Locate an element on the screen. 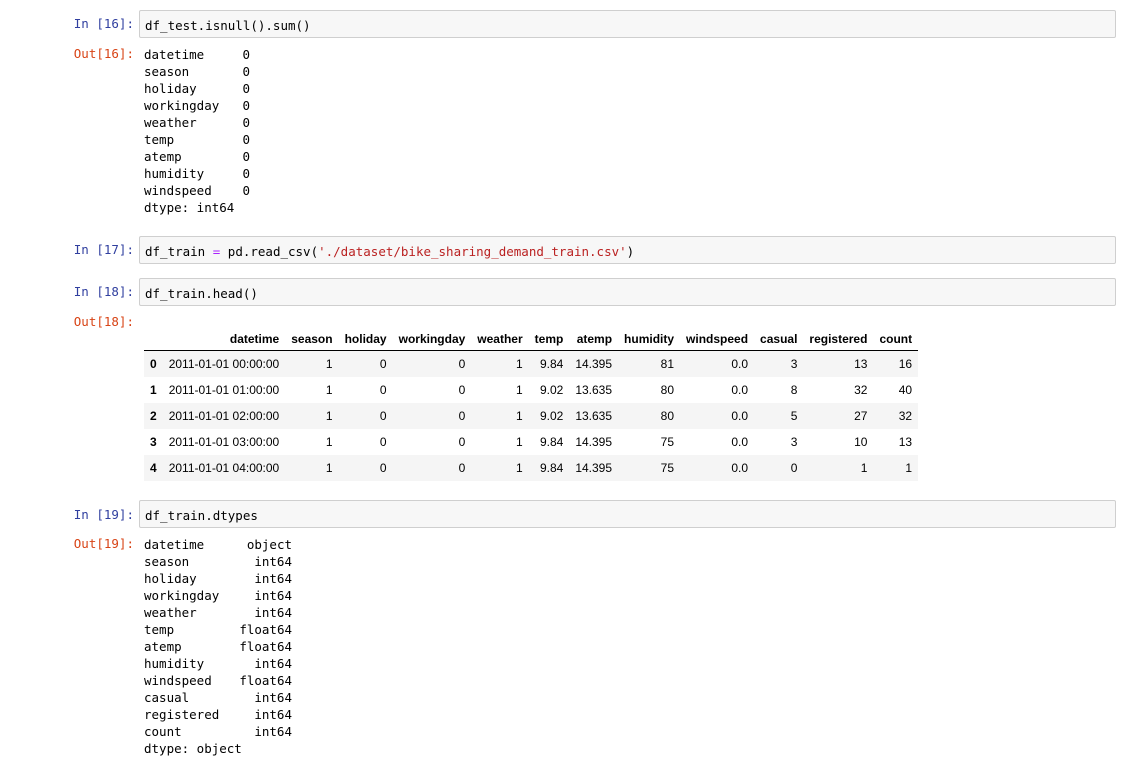 This screenshot has width=1136, height=766. row-index: 2 is located at coordinates (153, 416).